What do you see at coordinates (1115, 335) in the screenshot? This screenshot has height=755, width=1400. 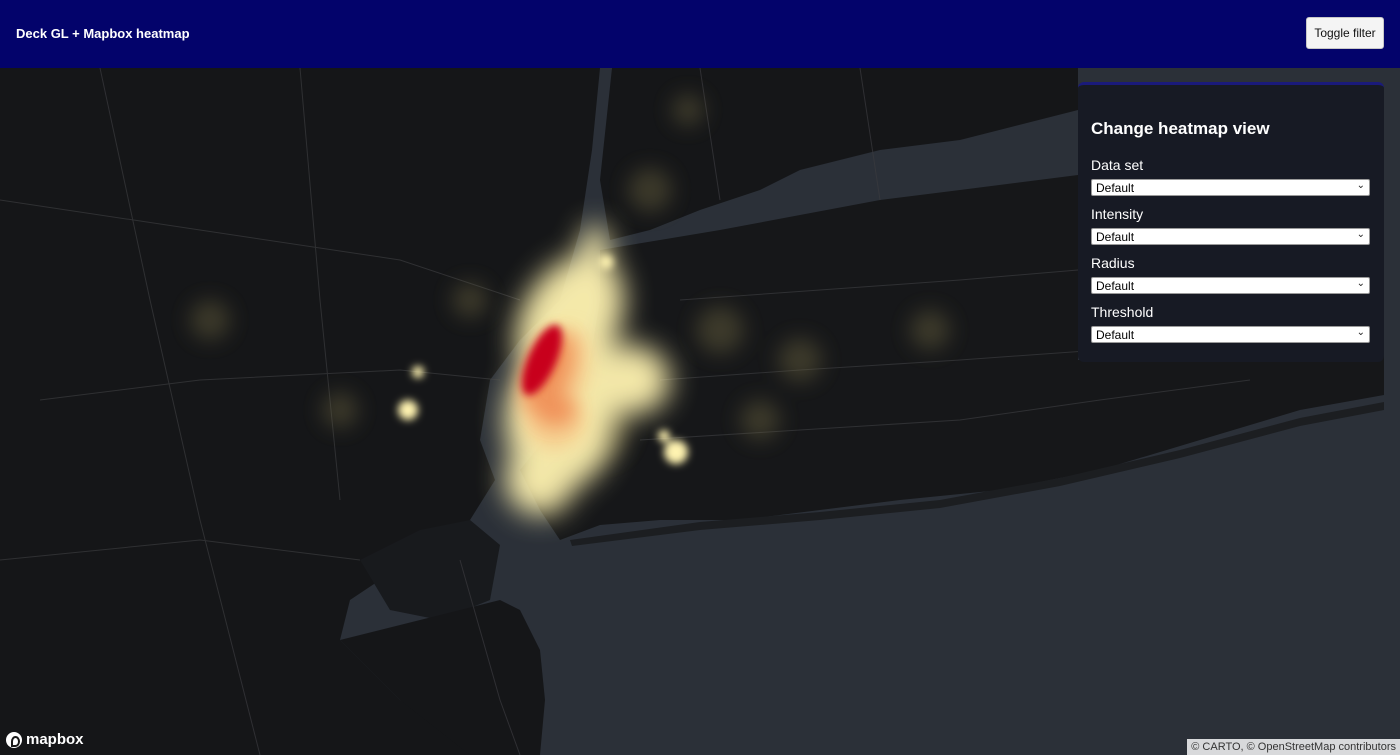 I see `threshold-select-value: Default` at bounding box center [1115, 335].